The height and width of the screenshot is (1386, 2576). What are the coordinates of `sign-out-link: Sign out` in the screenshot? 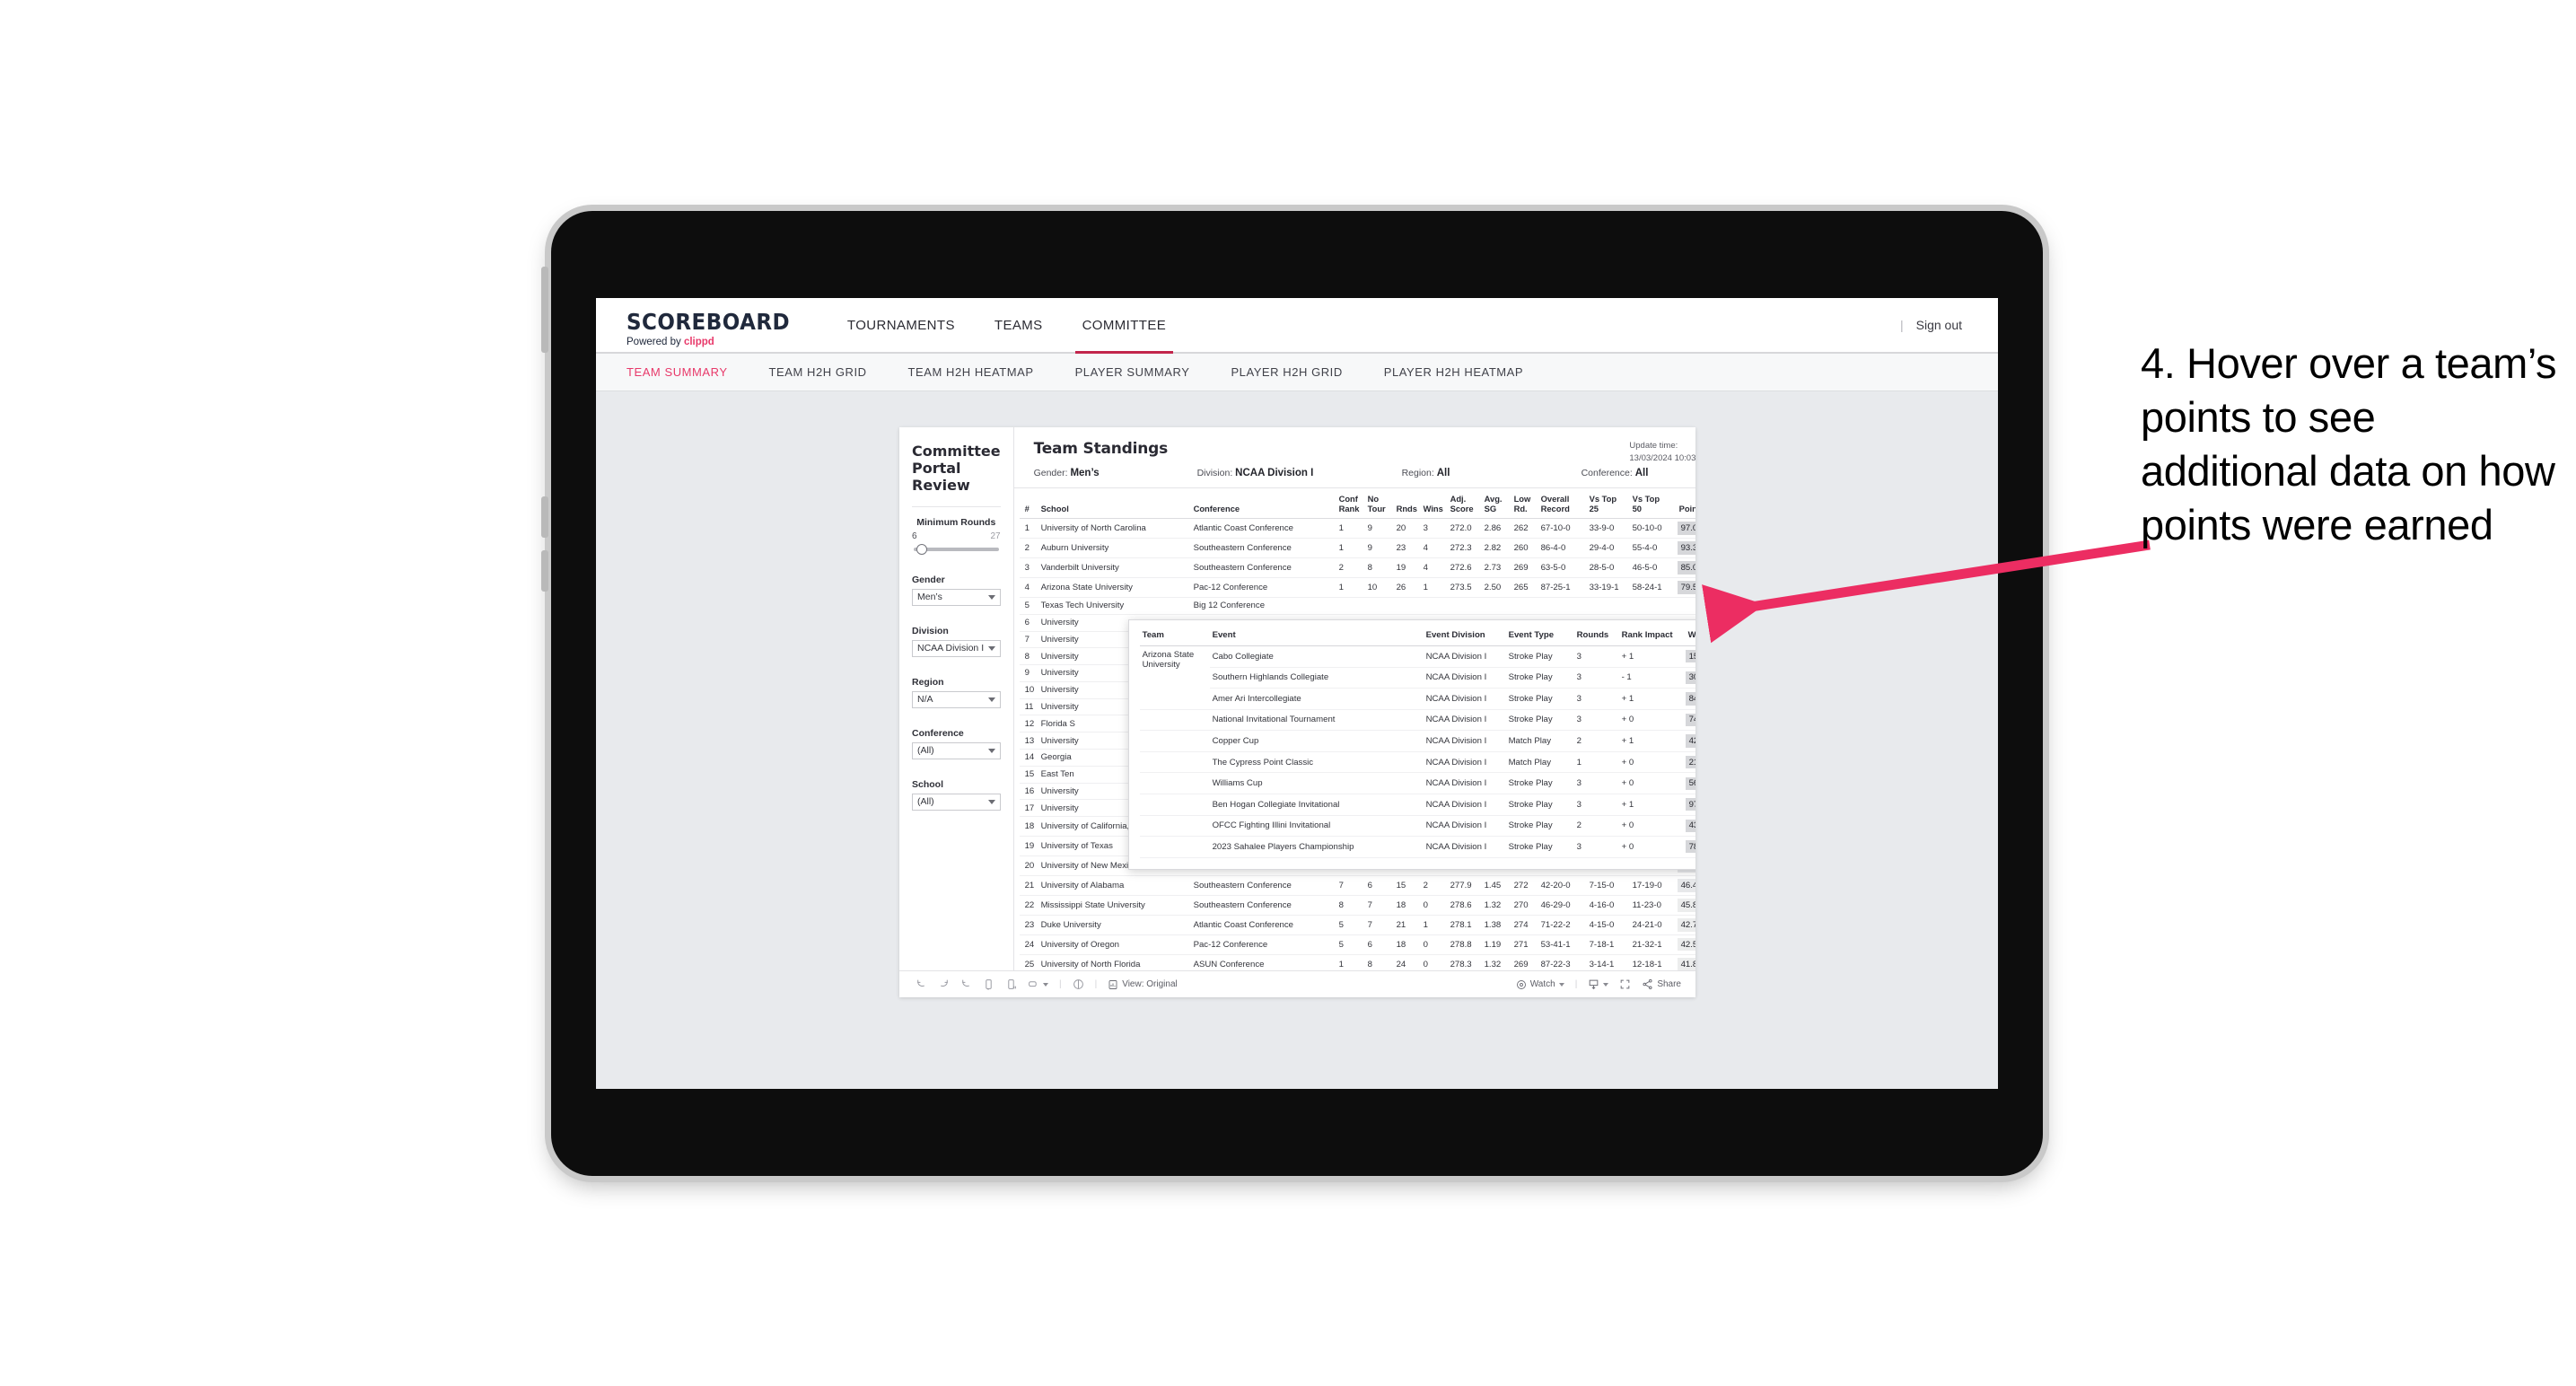 It's located at (1939, 325).